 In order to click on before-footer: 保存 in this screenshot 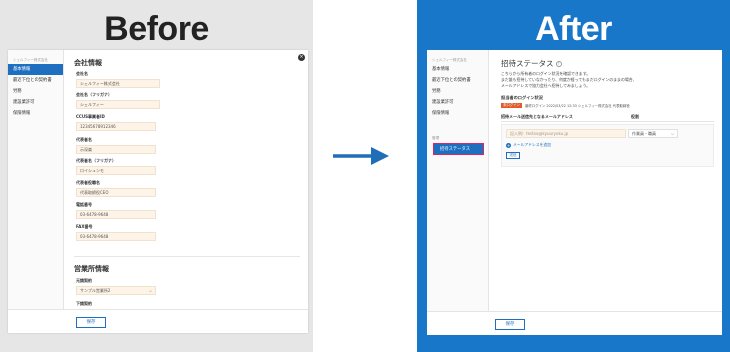, I will do `click(158, 321)`.